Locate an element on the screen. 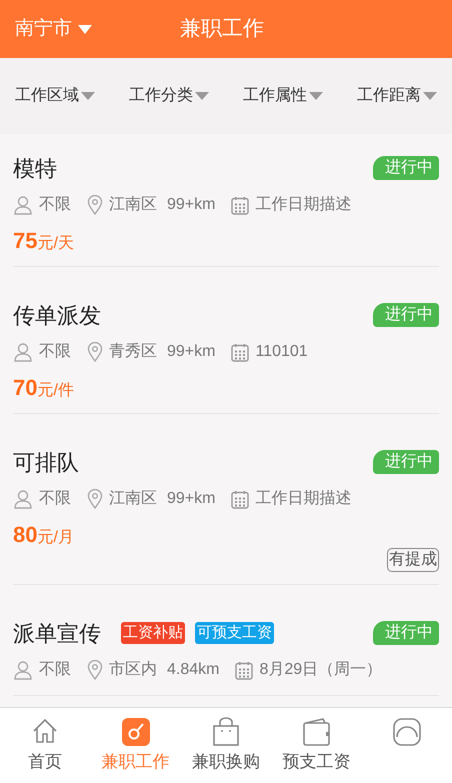  job-tag: 工资补贴 is located at coordinates (153, 633).